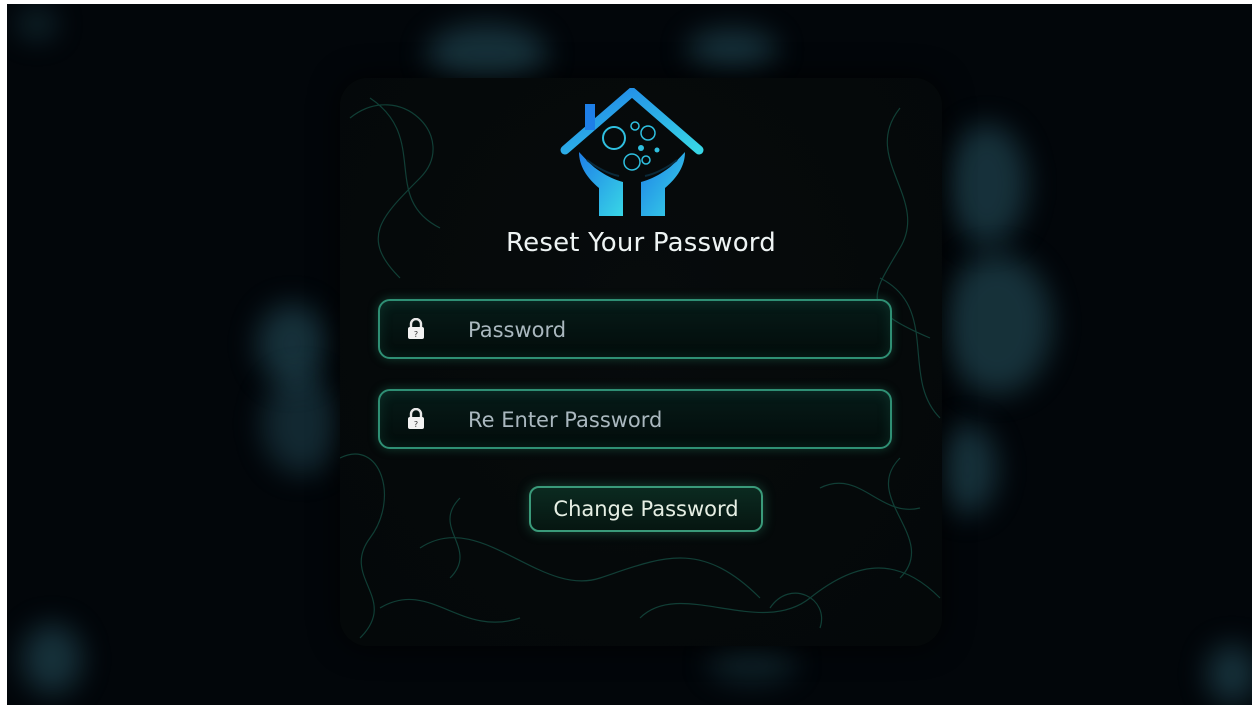 The width and height of the screenshot is (1252, 705). What do you see at coordinates (646, 509) in the screenshot?
I see `change-password-button: Change Password` at bounding box center [646, 509].